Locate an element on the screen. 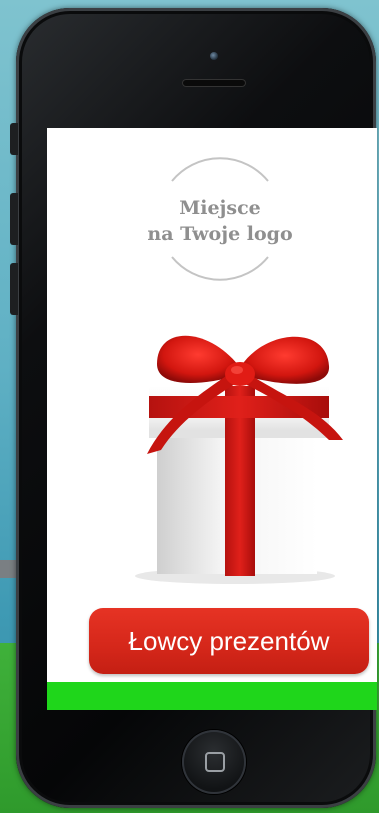 Image resolution: width=379 pixels, height=813 pixels. mute-switch is located at coordinates (14, 139).